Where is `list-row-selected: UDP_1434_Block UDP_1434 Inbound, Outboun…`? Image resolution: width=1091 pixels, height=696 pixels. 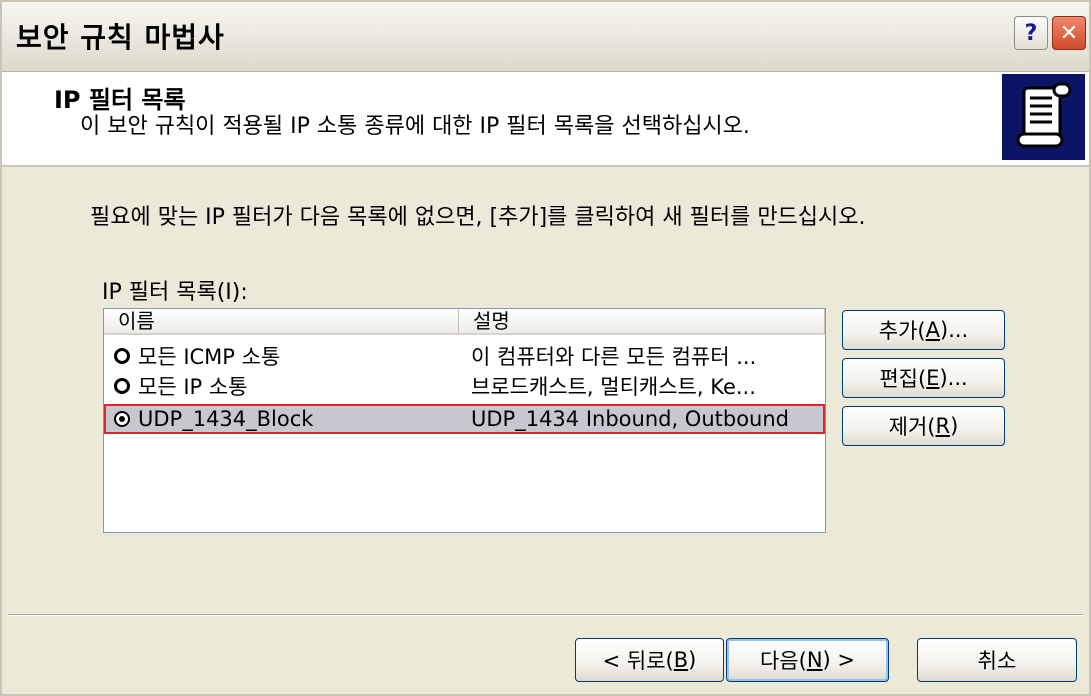 list-row-selected: UDP_1434_Block UDP_1434 Inbound, Outboun… is located at coordinates (464, 419).